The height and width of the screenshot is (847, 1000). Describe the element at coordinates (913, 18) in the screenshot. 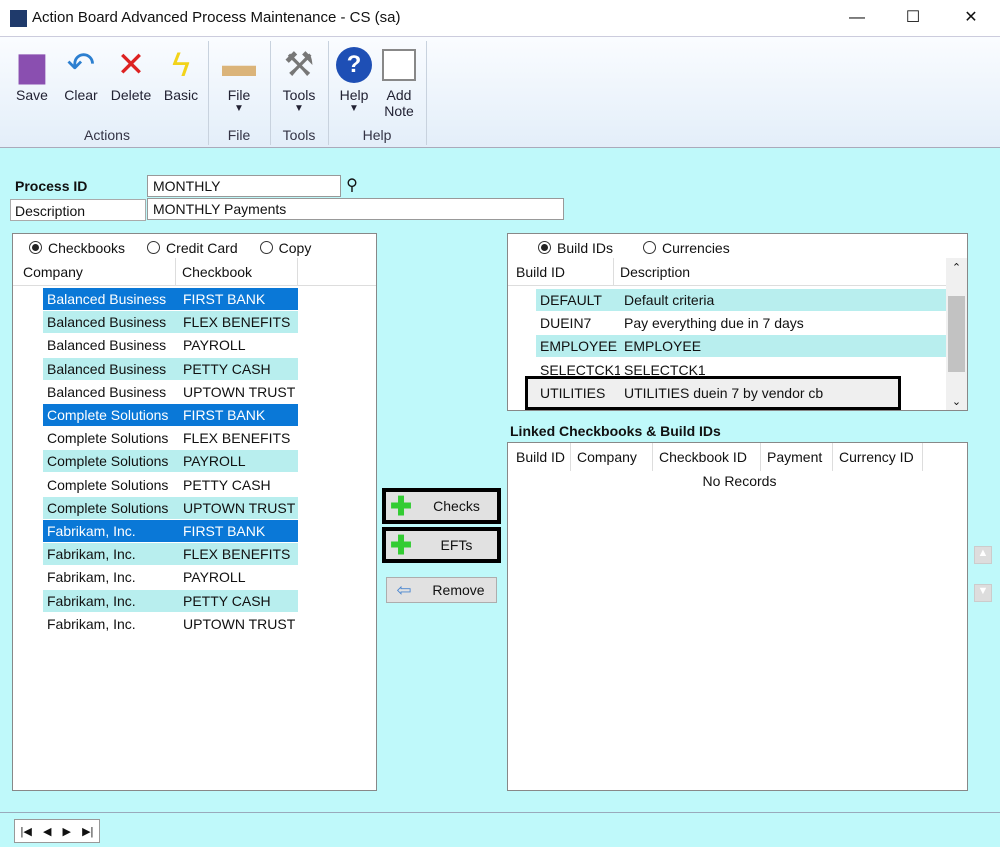

I see `maximize-button: ☐` at that location.